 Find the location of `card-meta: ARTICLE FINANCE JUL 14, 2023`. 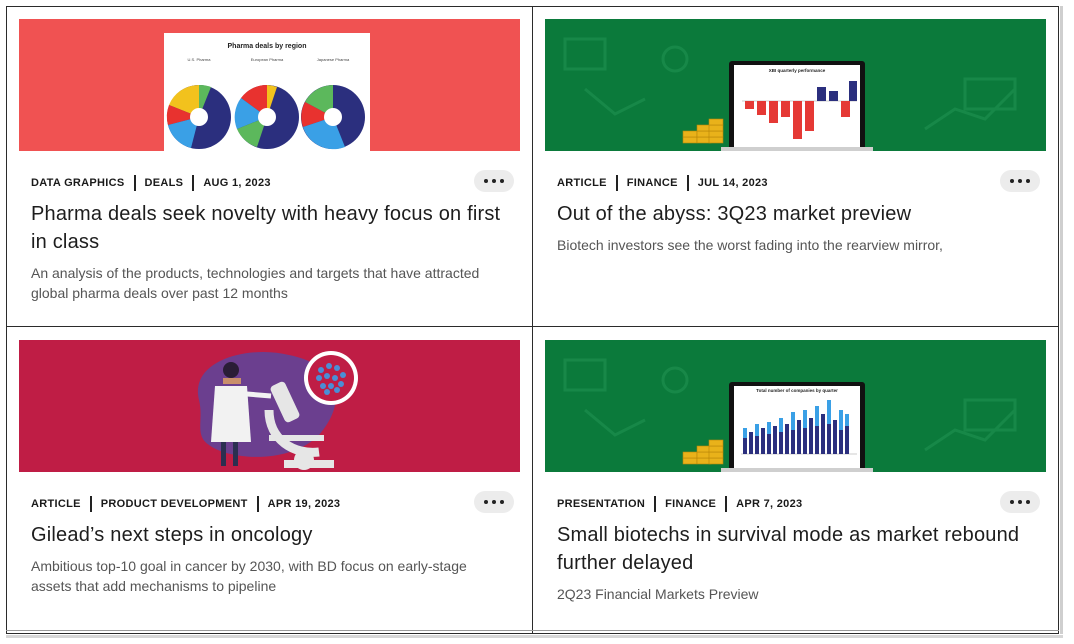

card-meta: ARTICLE FINANCE JUL 14, 2023 is located at coordinates (662, 183).